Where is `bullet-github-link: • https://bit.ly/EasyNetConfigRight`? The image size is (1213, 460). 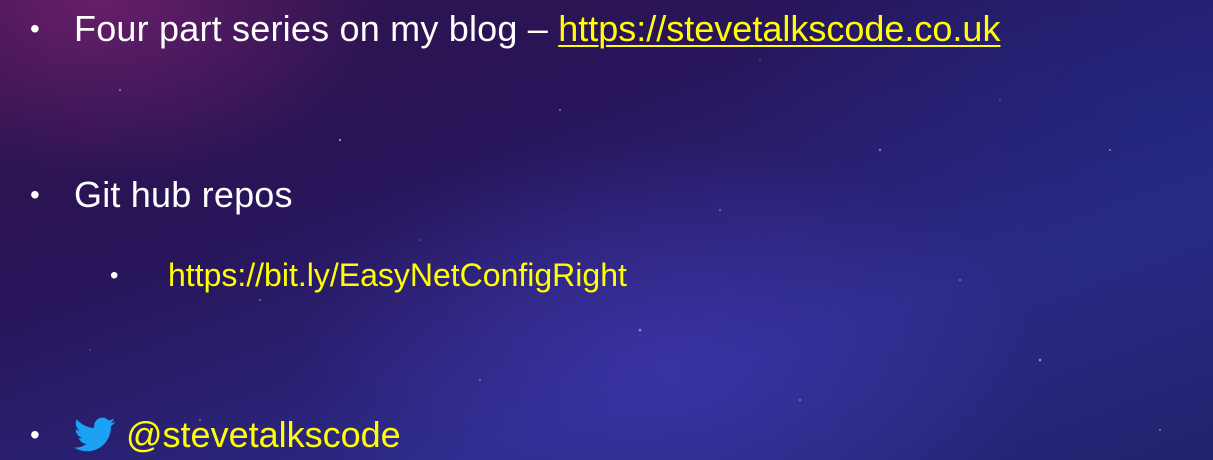
bullet-github-link: • https://bit.ly/EasyNetConfigRight is located at coordinates (368, 275).